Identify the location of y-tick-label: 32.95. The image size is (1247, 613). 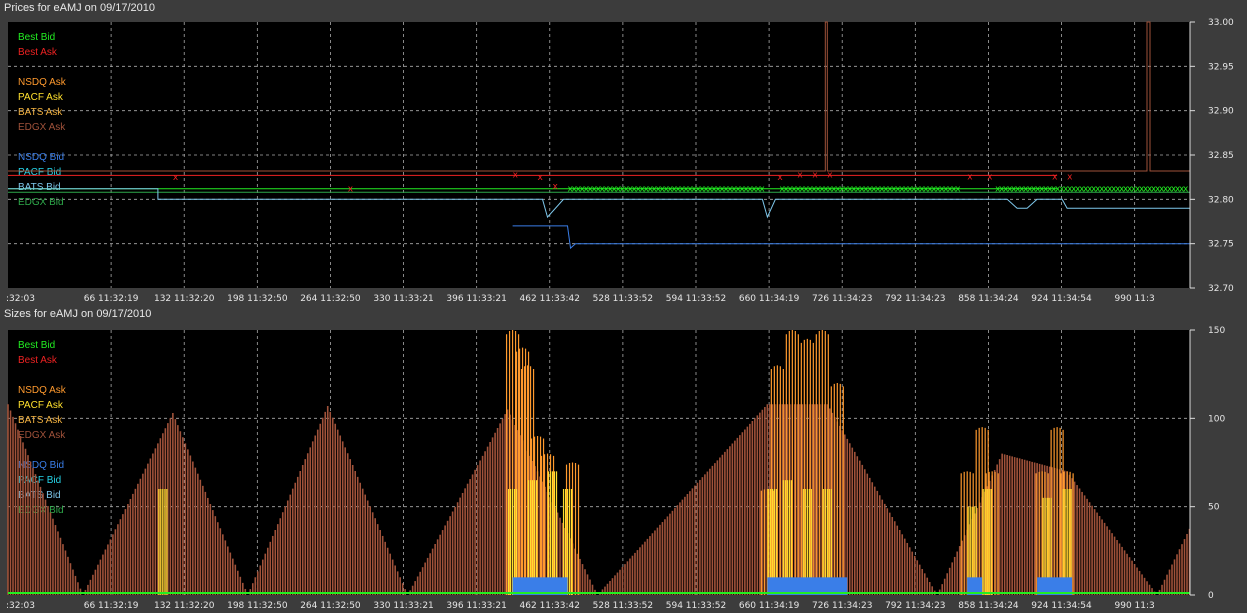
(1221, 67).